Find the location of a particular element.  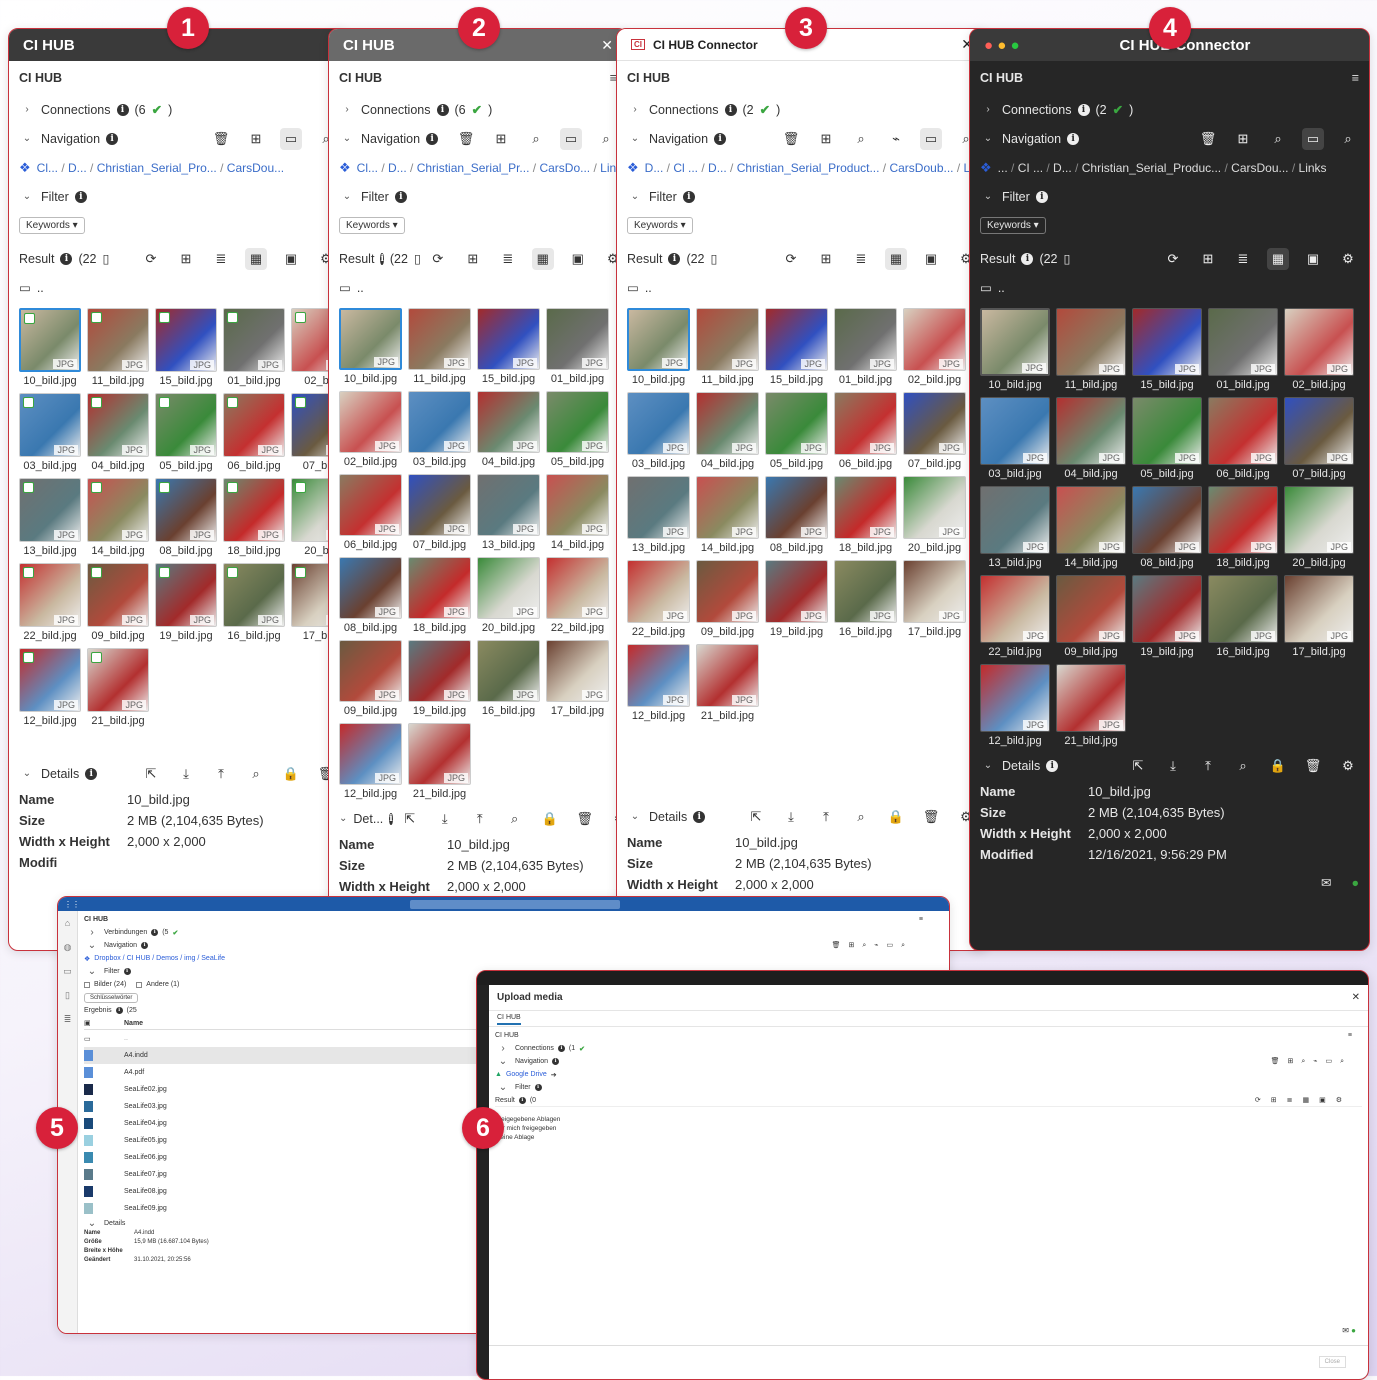

thumbnail-item: JPG 01_bild.jpg is located at coordinates (577, 346).